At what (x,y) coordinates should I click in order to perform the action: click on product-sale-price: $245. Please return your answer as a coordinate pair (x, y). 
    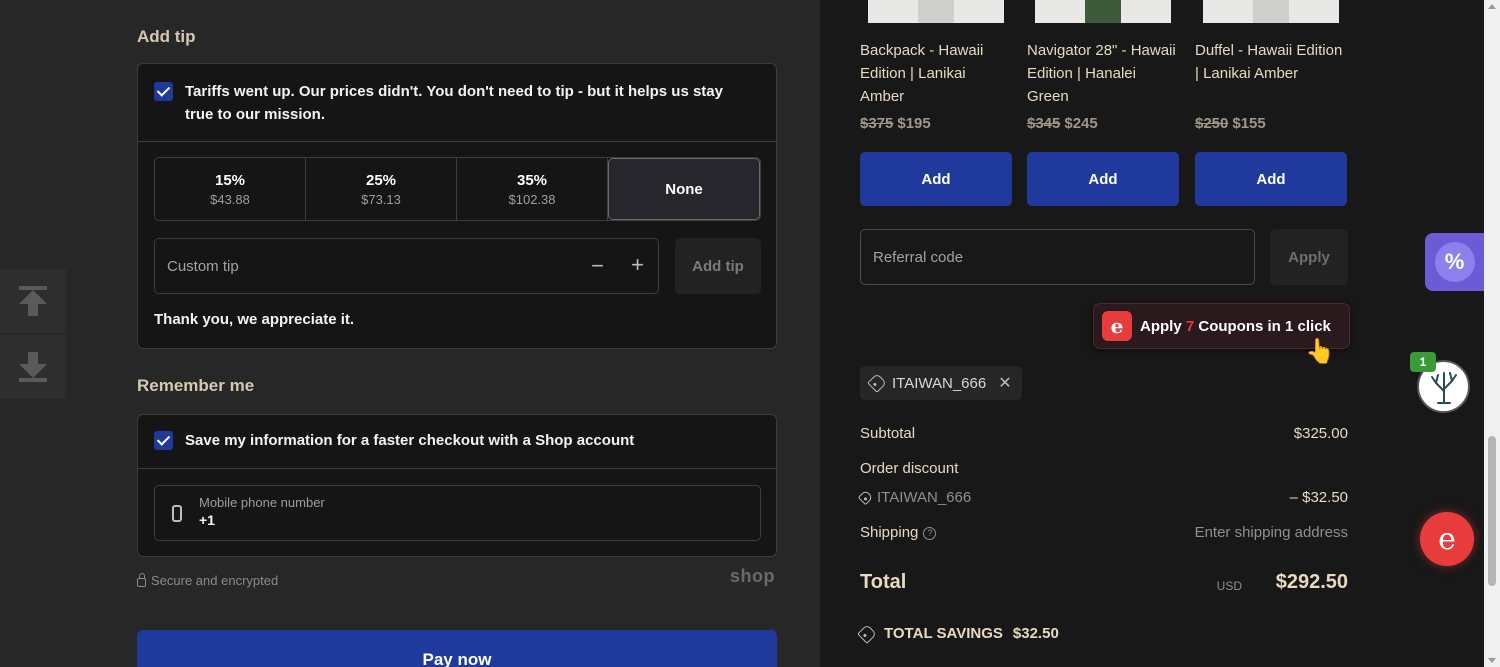
    Looking at the image, I should click on (1081, 123).